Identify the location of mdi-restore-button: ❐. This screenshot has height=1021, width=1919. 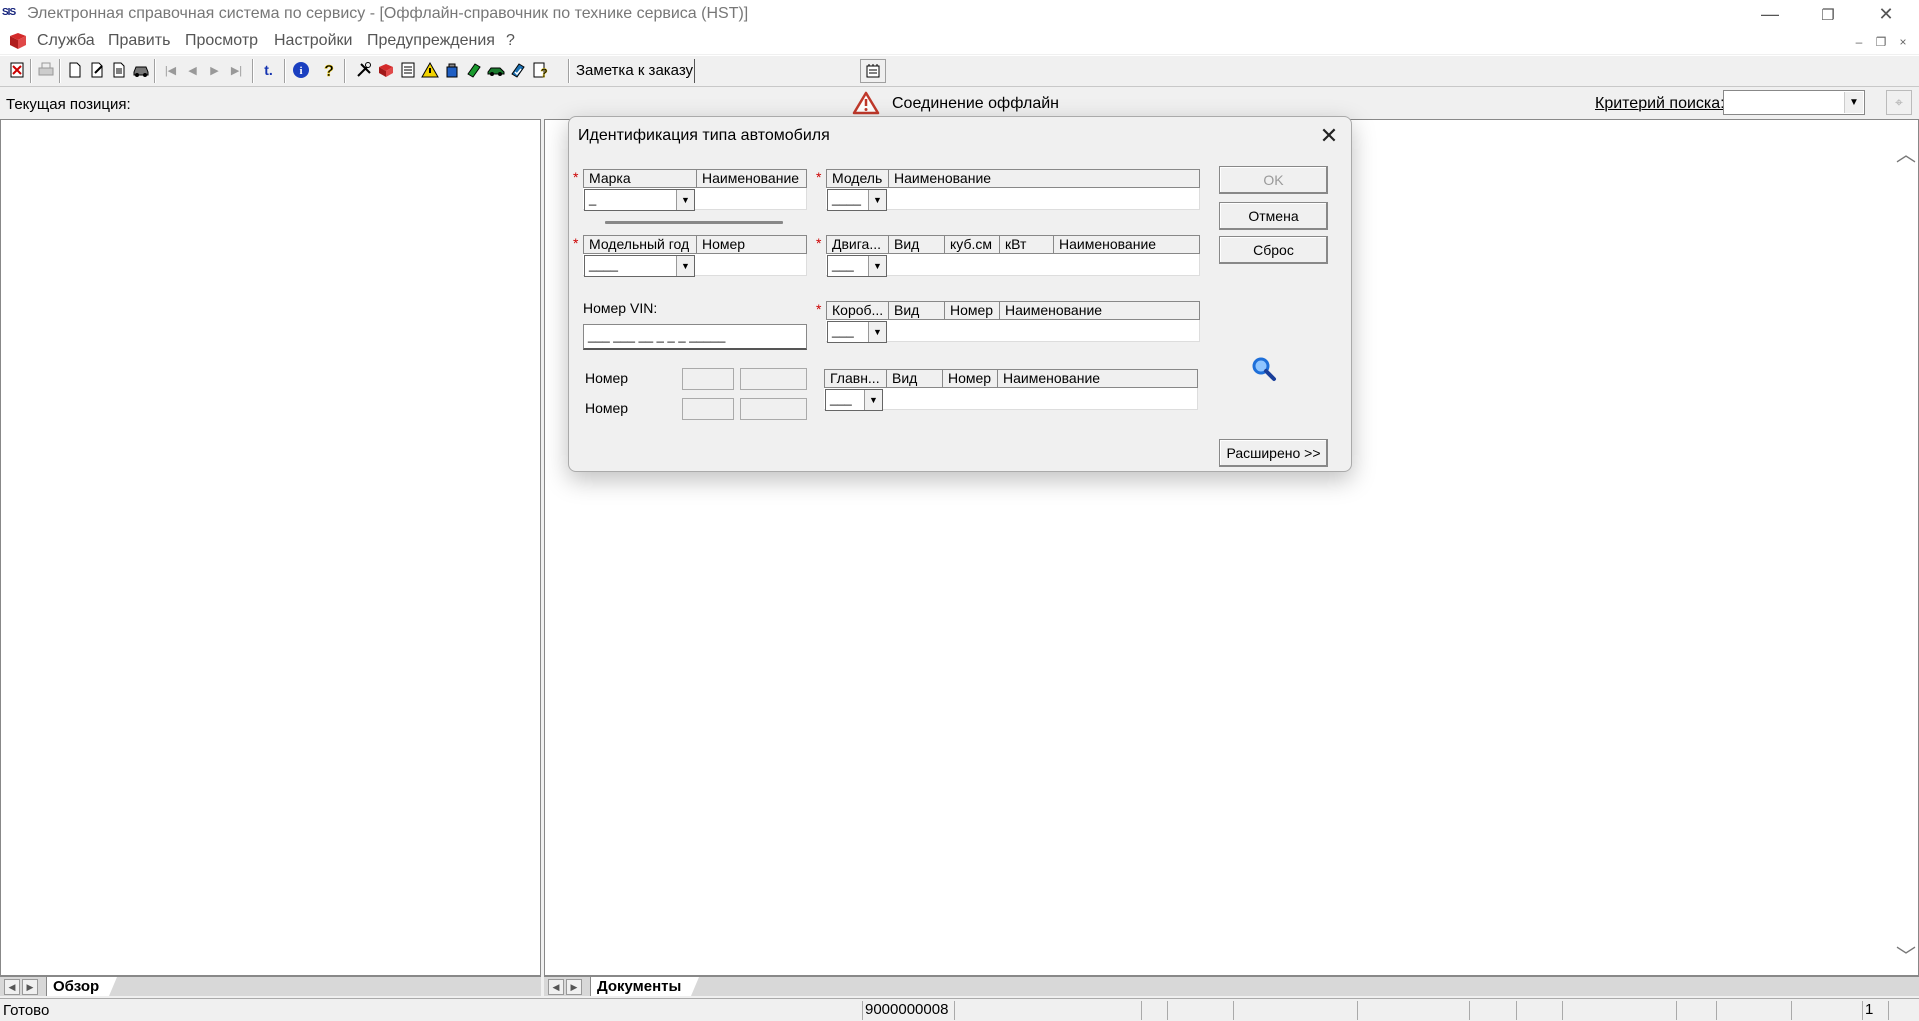
(1881, 42).